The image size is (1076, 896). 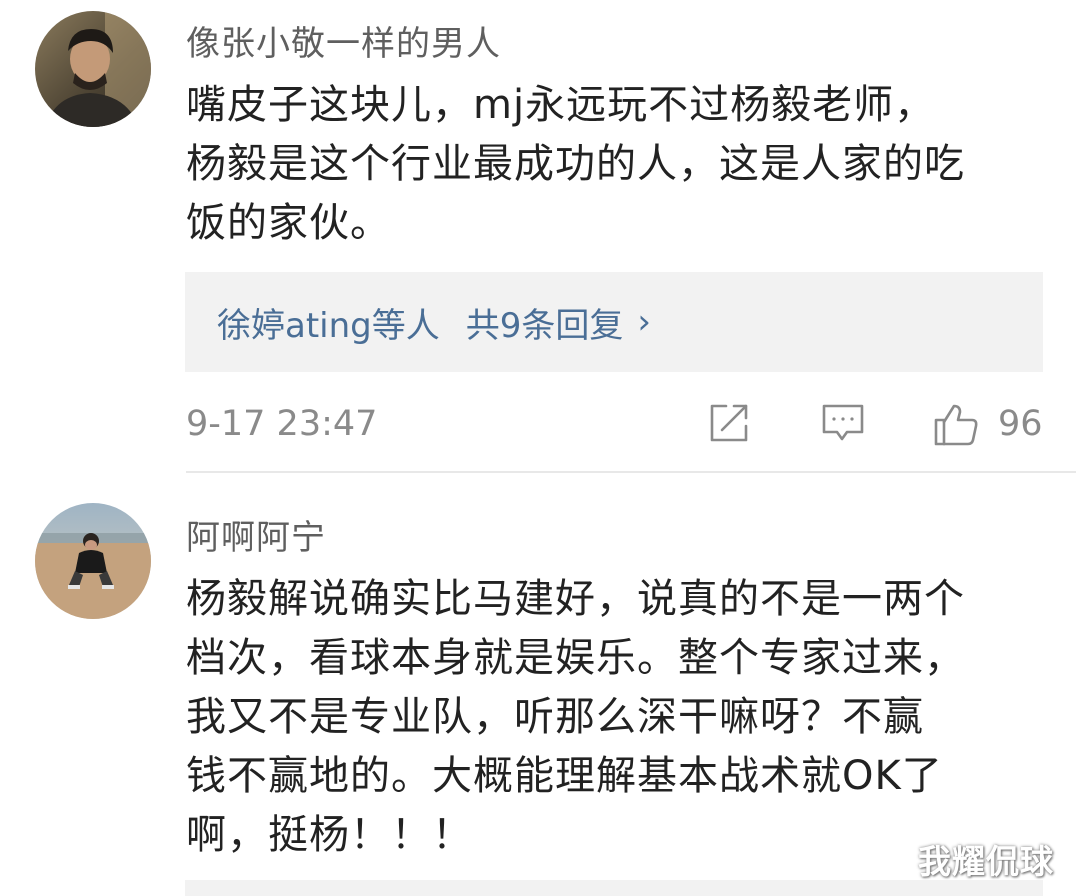 I want to click on like-icon, so click(x=956, y=424).